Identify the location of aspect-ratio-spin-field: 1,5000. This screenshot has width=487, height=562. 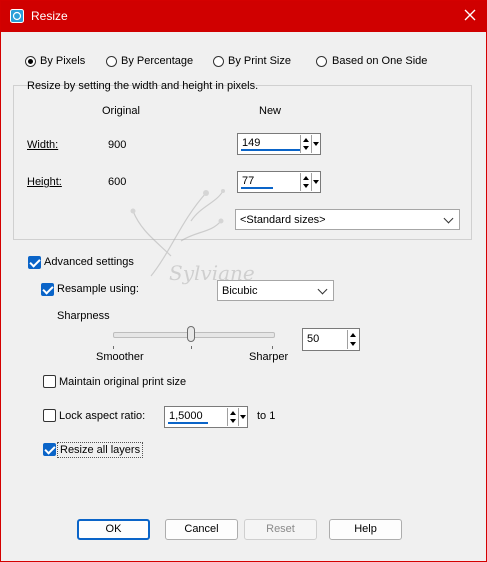
(206, 417).